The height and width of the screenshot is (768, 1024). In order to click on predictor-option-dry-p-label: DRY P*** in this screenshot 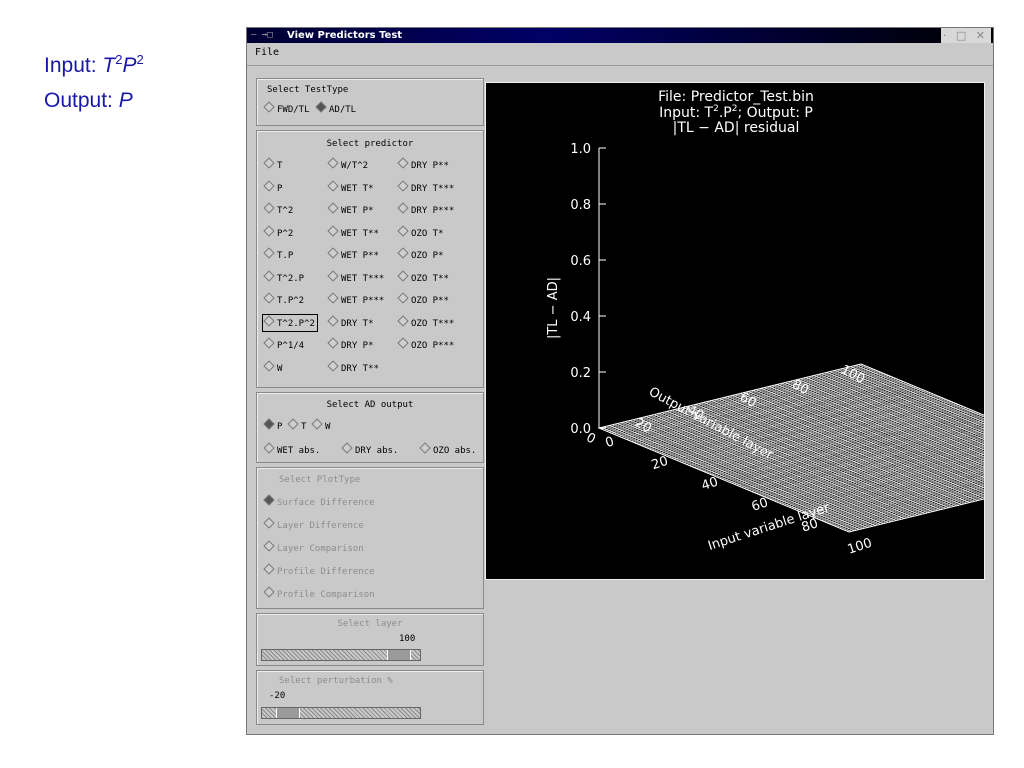, I will do `click(433, 211)`.